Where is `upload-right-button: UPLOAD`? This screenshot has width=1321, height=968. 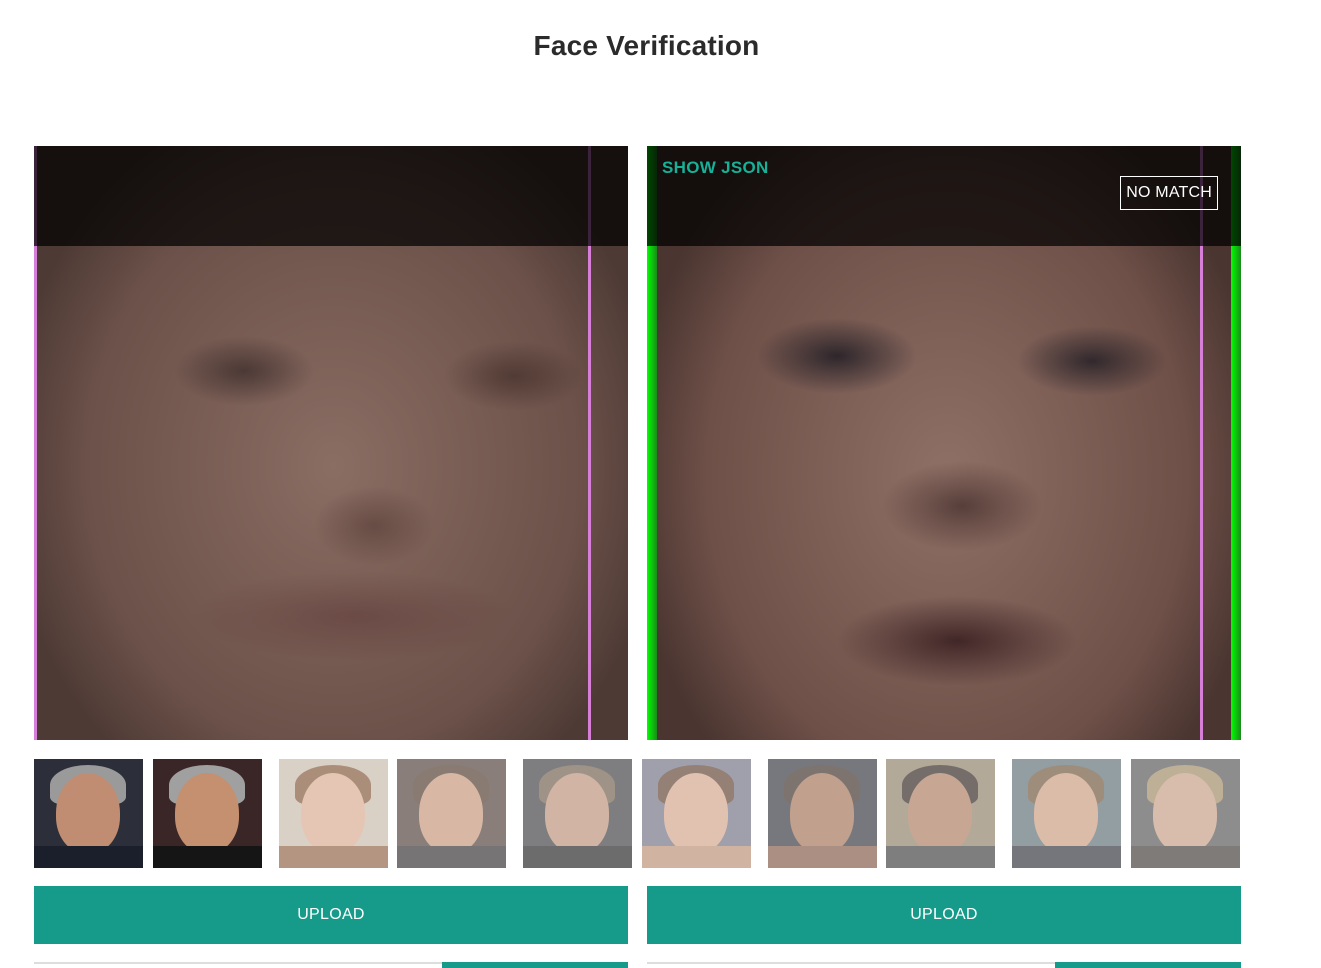 upload-right-button: UPLOAD is located at coordinates (944, 915).